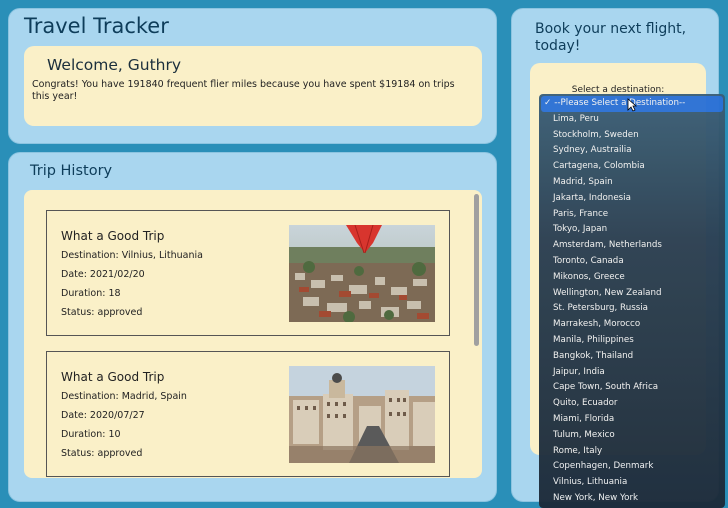  I want to click on booking-title: Book your next flight, today!, so click(611, 37).